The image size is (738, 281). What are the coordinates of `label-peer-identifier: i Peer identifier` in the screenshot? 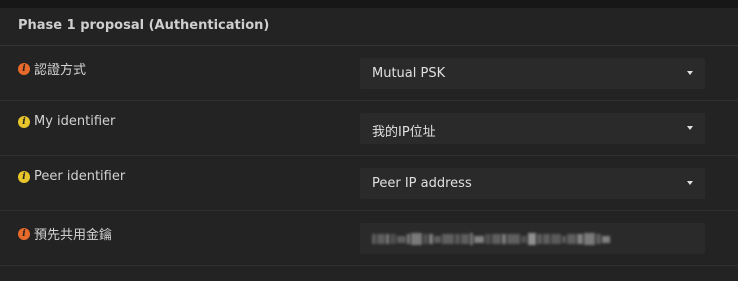 It's located at (71, 176).